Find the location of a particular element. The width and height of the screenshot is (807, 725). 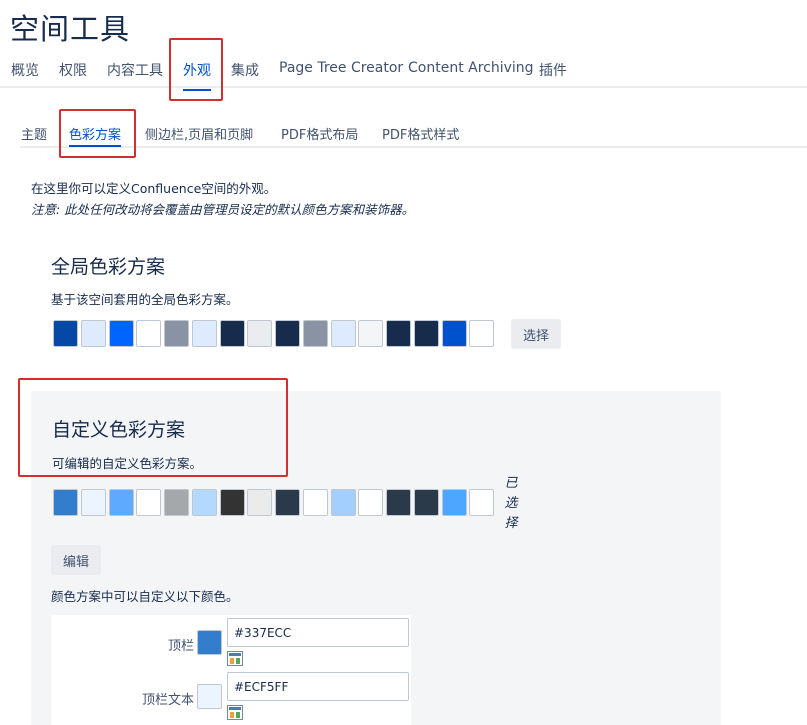

intro-description: 在这里你可以定义Confluence空间的外观。 is located at coordinates (154, 188).